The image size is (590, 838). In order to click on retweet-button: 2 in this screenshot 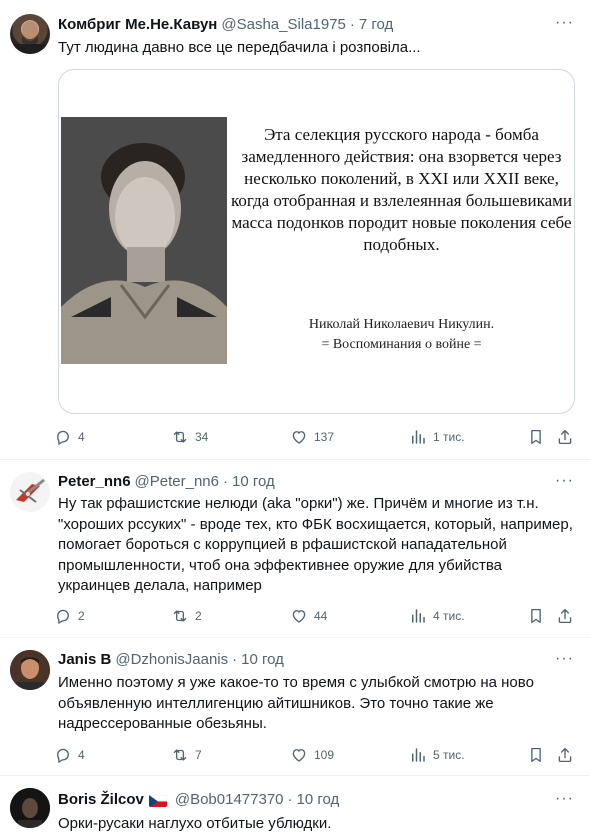, I will do `click(186, 616)`.